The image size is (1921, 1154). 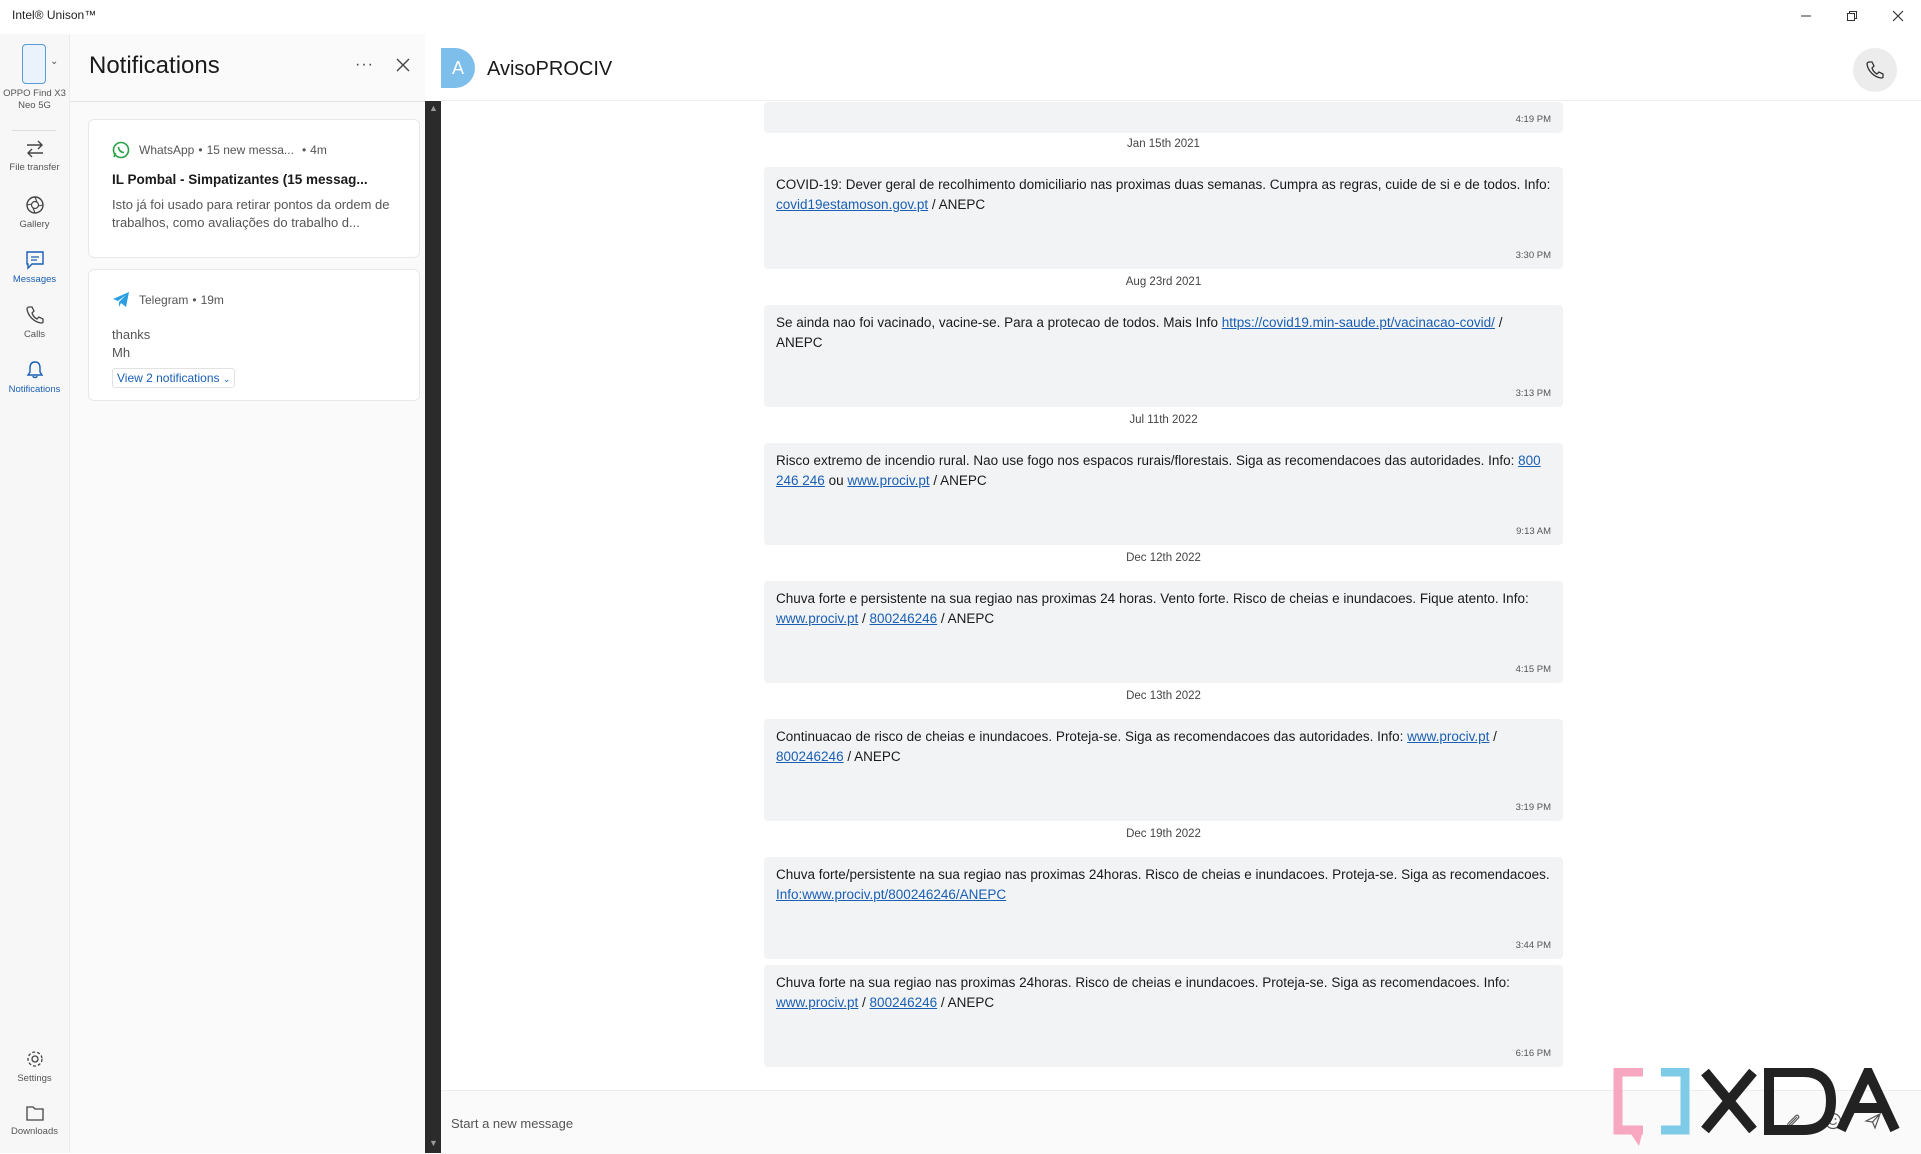 What do you see at coordinates (1181, 67) in the screenshot?
I see `conversation-header: A AvisoPROCIV` at bounding box center [1181, 67].